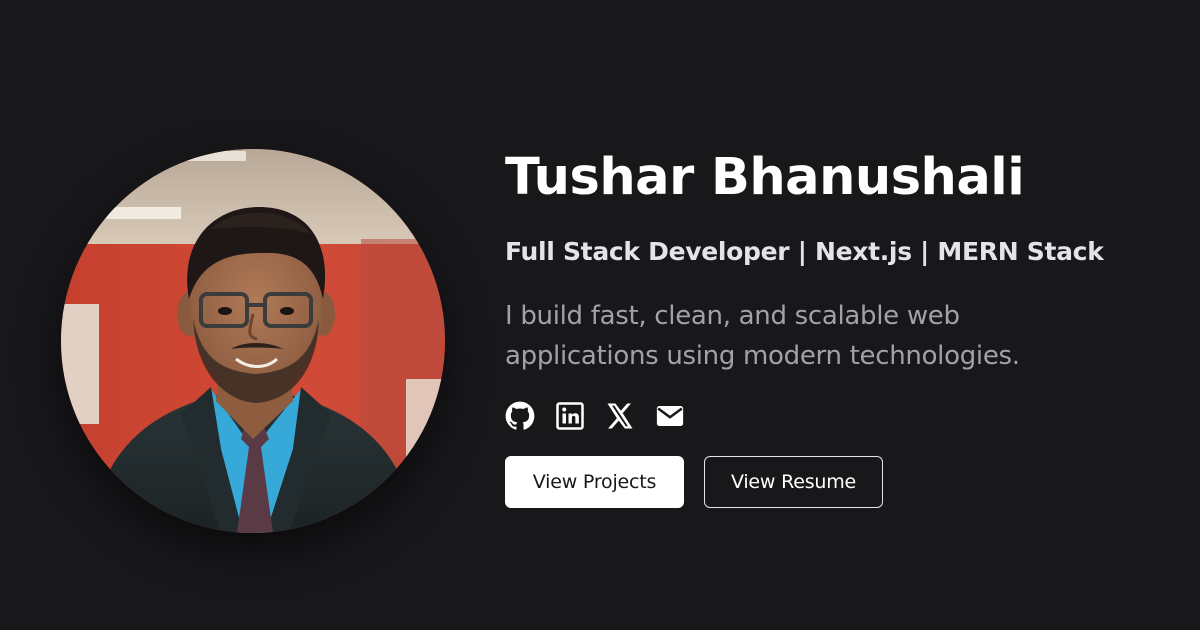 This screenshot has height=630, width=1200. What do you see at coordinates (793, 482) in the screenshot?
I see `view-resume-button: View Resume` at bounding box center [793, 482].